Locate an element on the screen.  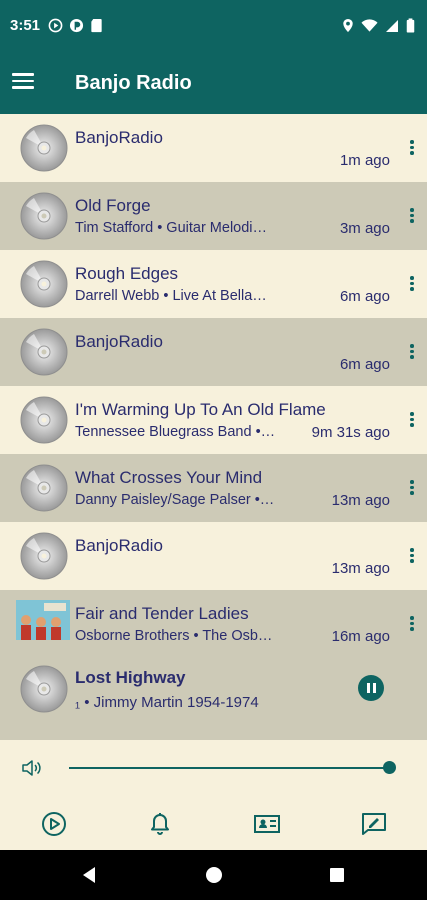
battery-icon is located at coordinates (410, 25).